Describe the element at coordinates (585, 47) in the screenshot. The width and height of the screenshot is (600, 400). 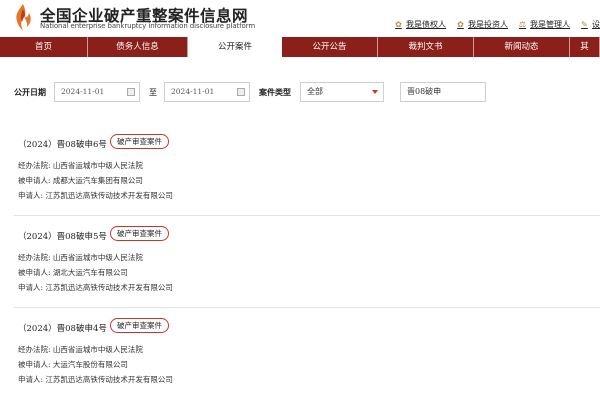
I see `nav-other: 其` at that location.